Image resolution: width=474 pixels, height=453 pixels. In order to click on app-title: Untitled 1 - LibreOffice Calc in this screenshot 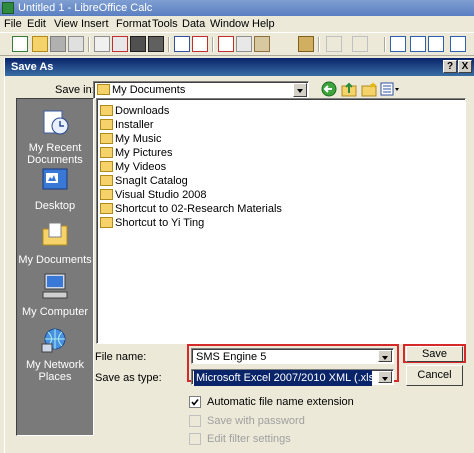, I will do `click(85, 8)`.